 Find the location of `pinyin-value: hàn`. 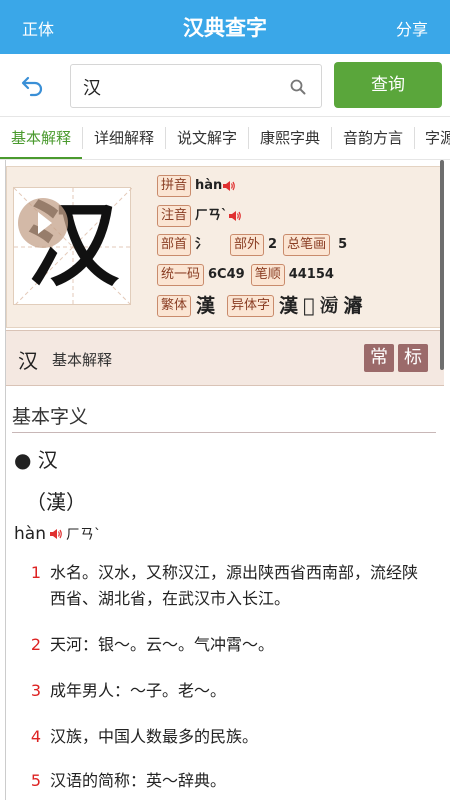

pinyin-value: hàn is located at coordinates (209, 185).